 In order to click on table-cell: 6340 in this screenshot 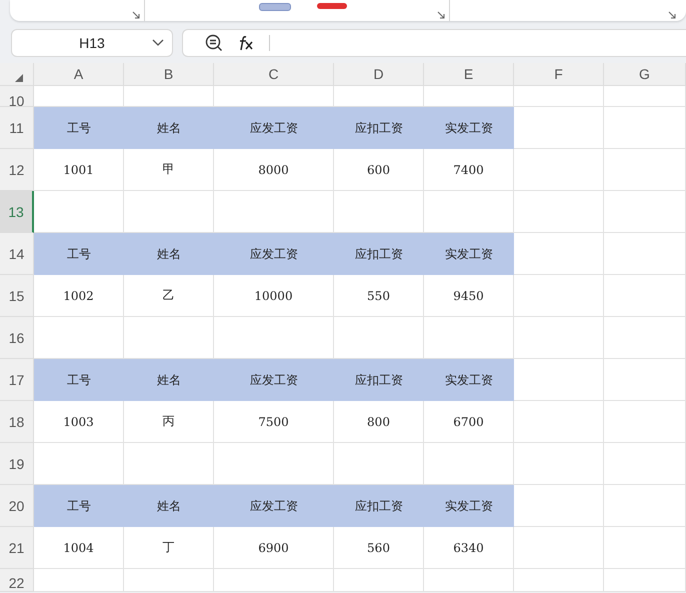, I will do `click(469, 548)`.